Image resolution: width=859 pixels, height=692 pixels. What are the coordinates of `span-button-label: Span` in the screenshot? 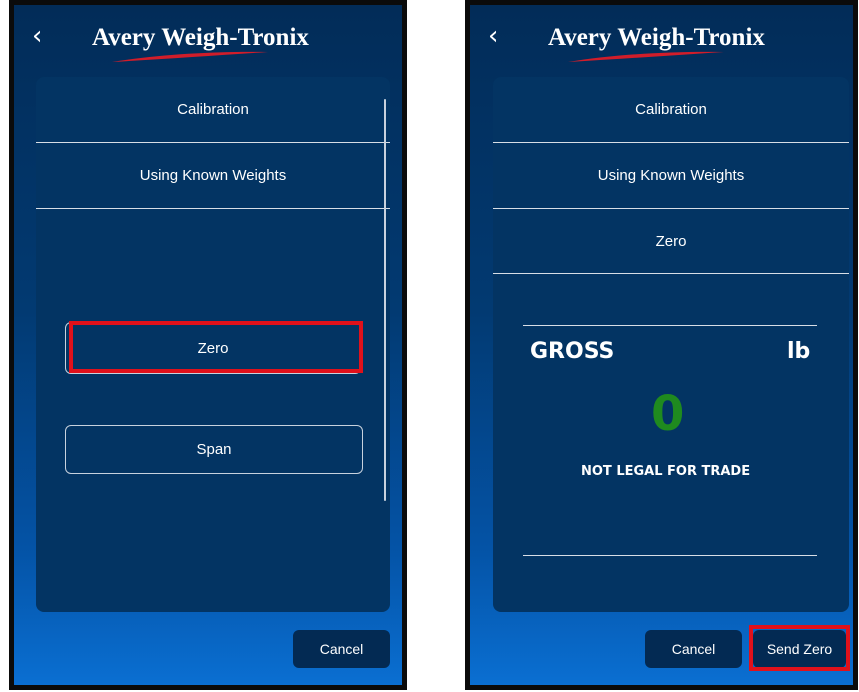 It's located at (214, 449).